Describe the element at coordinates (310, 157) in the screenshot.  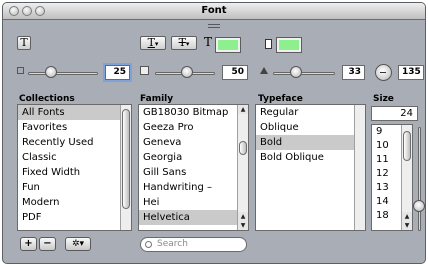
I see `list-item: Bold Oblique` at that location.